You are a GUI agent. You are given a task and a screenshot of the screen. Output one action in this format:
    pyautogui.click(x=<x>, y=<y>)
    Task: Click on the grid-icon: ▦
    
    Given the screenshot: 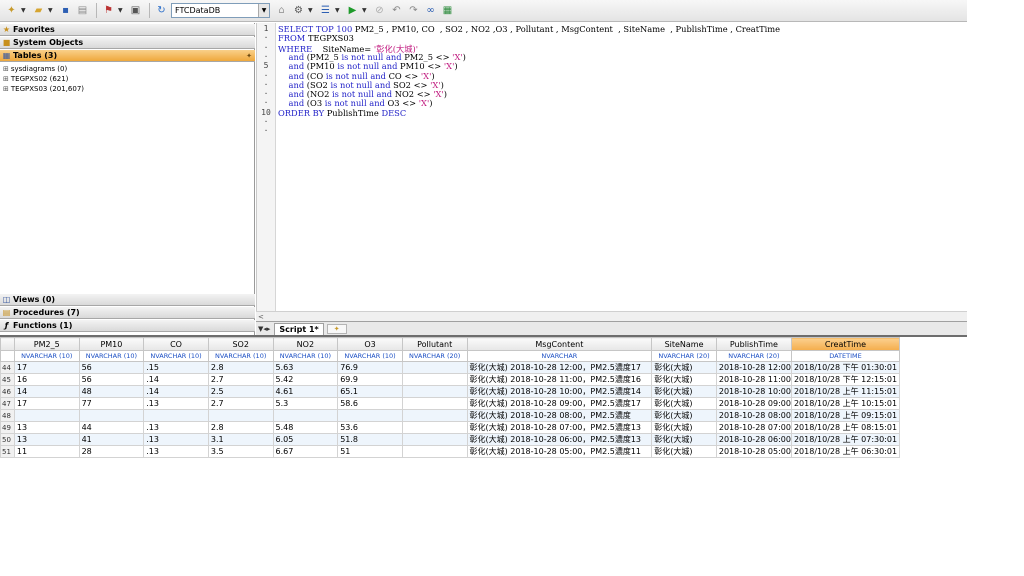 What is the action you would take?
    pyautogui.click(x=447, y=10)
    